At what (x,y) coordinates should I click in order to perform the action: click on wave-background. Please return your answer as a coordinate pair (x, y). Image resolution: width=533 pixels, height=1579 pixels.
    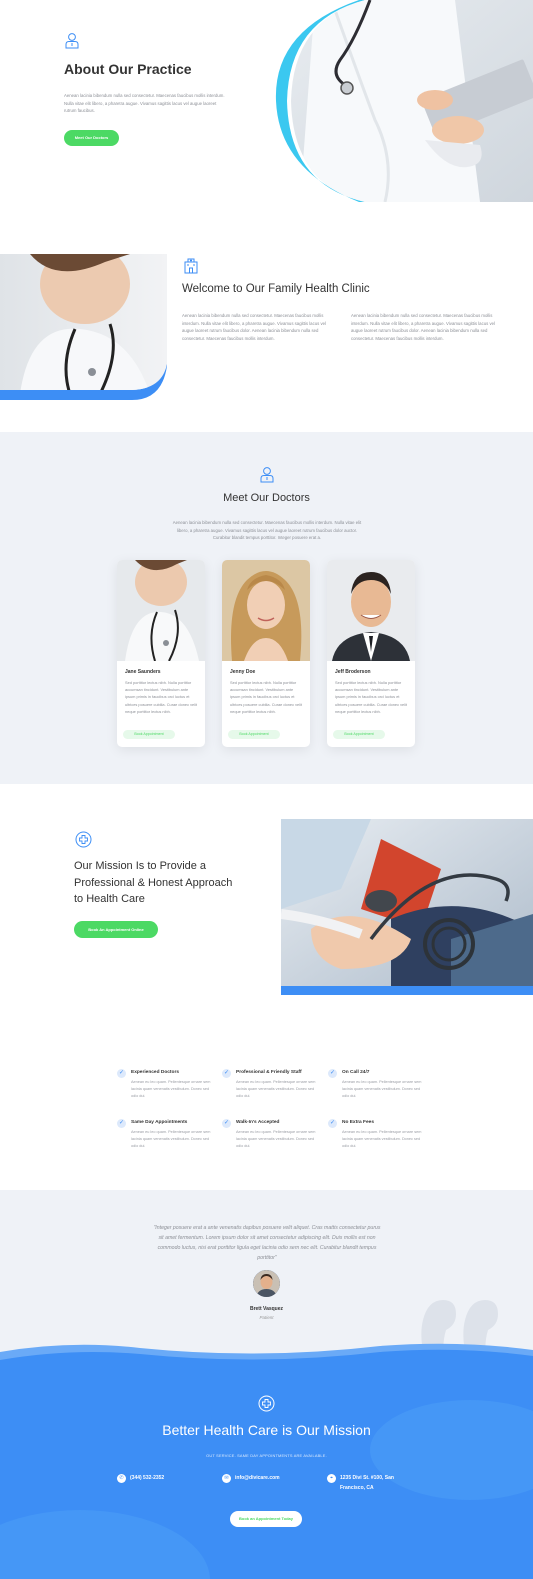
    Looking at the image, I should click on (266, 1461).